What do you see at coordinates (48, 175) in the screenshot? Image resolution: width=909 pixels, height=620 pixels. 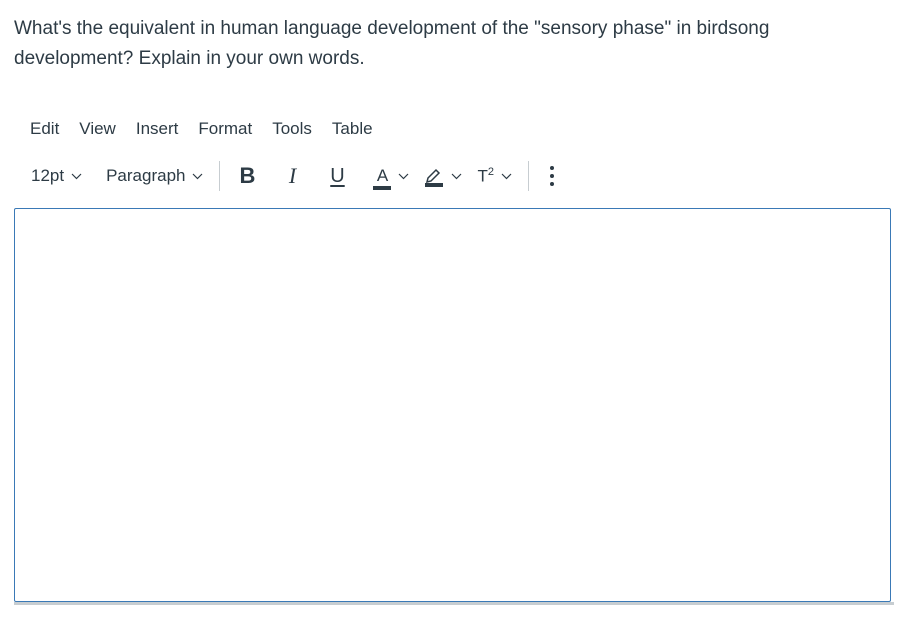 I see `font-size-value: 12pt` at bounding box center [48, 175].